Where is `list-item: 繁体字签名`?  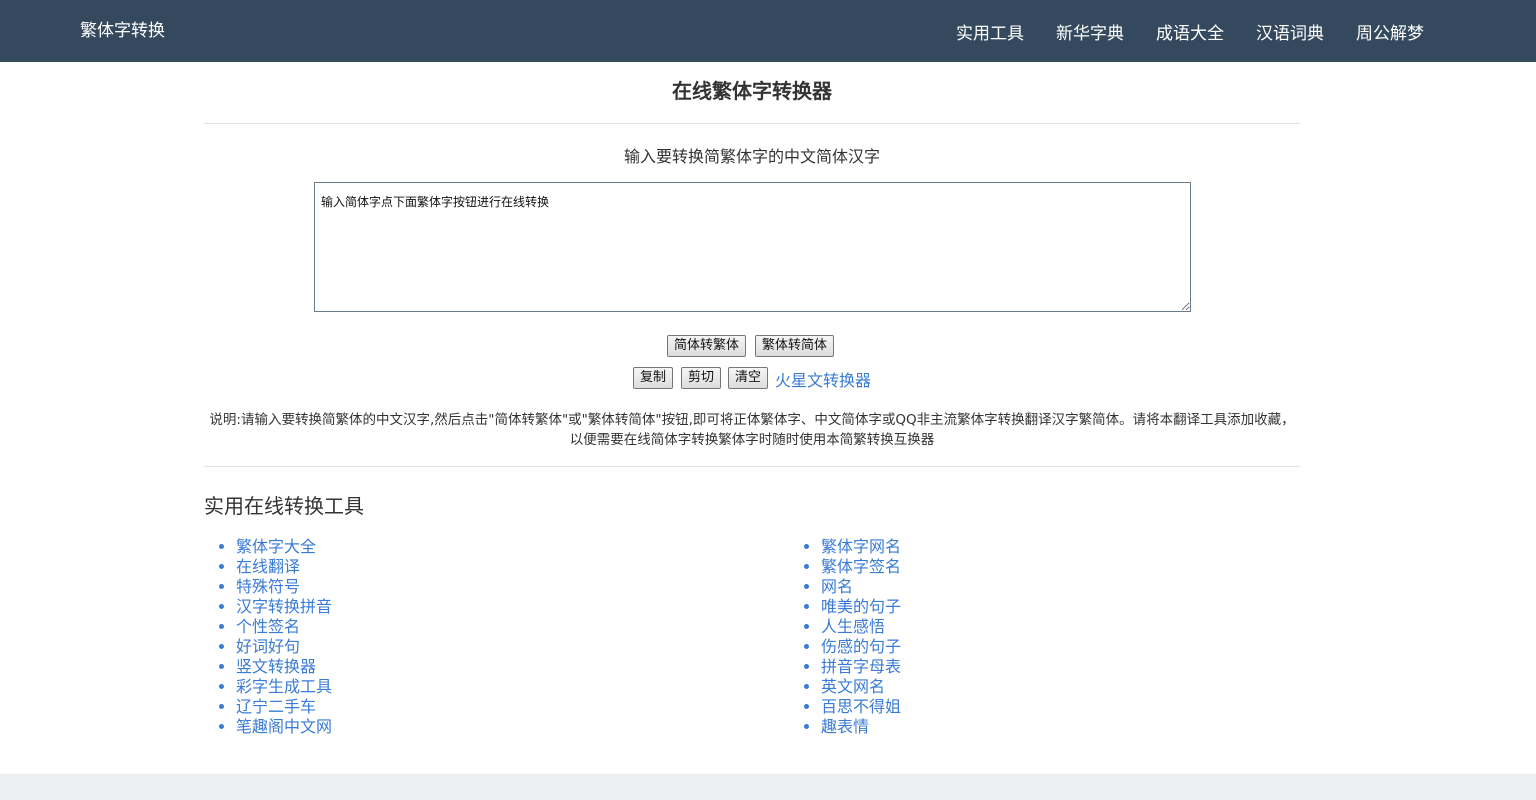 list-item: 繁体字签名 is located at coordinates (861, 567).